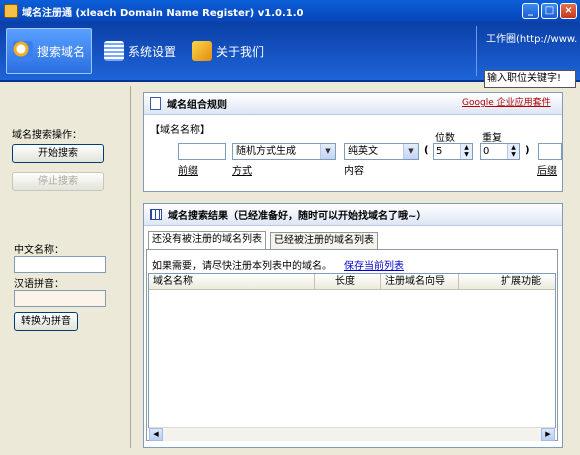 Image resolution: width=580 pixels, height=455 pixels. Describe the element at coordinates (550, 151) in the screenshot. I see `suffix-input` at that location.